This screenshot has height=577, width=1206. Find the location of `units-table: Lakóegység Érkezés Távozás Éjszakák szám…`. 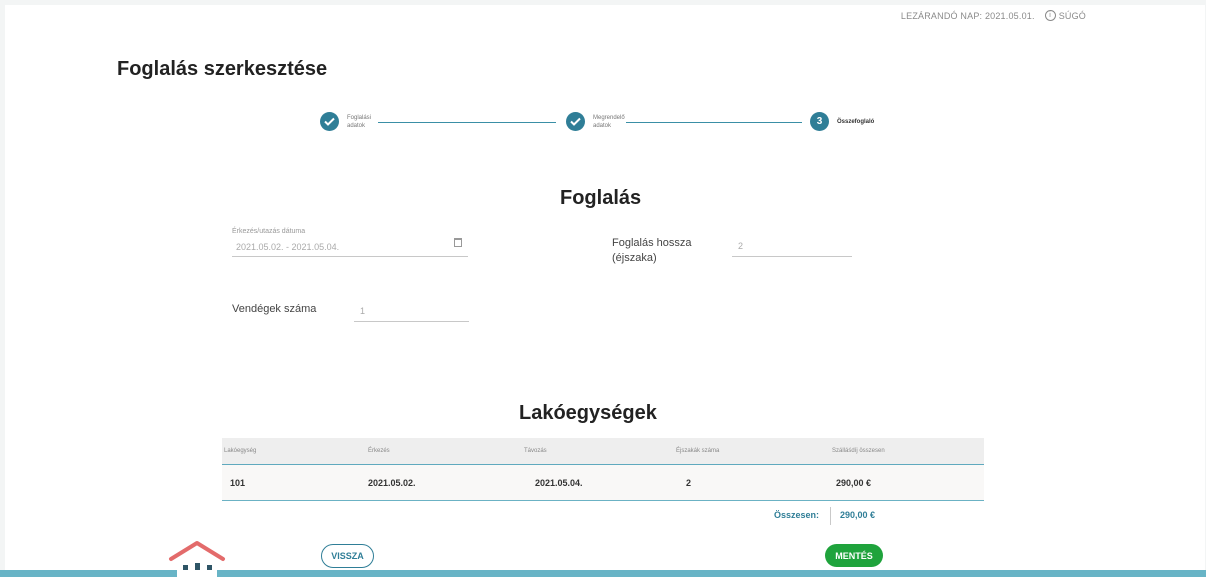

units-table: Lakóegység Érkezés Távozás Éjszakák szám… is located at coordinates (603, 483).